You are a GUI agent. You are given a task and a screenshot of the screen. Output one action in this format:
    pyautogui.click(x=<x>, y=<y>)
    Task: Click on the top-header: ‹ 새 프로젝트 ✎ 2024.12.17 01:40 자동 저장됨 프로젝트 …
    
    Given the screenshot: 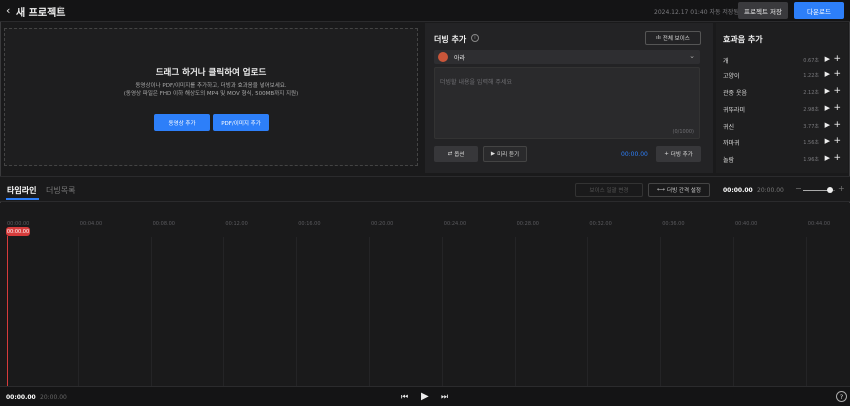 What is the action you would take?
    pyautogui.click(x=425, y=11)
    